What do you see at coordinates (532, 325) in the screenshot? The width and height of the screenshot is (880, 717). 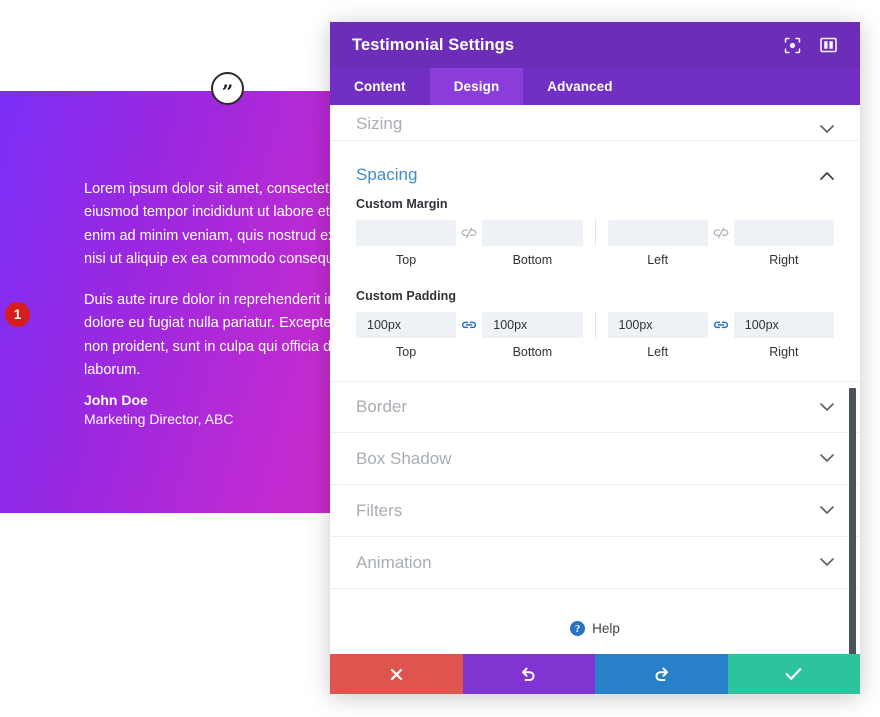 I see `padding-bottom-input` at bounding box center [532, 325].